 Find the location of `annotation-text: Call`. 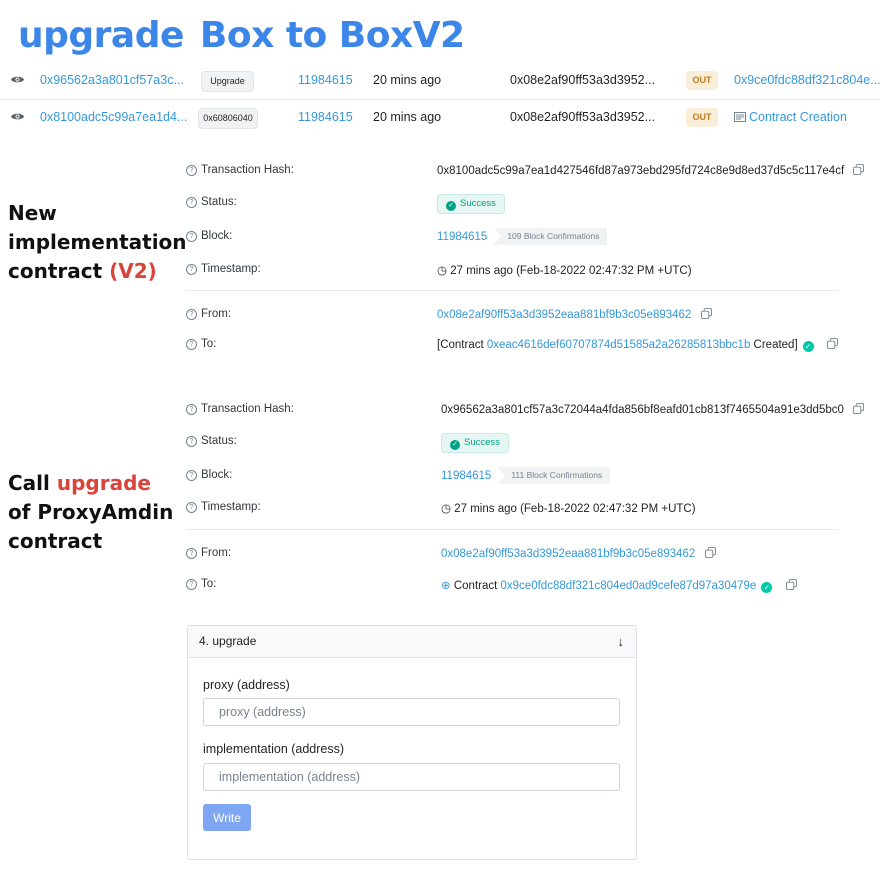

annotation-text: Call is located at coordinates (32, 483).